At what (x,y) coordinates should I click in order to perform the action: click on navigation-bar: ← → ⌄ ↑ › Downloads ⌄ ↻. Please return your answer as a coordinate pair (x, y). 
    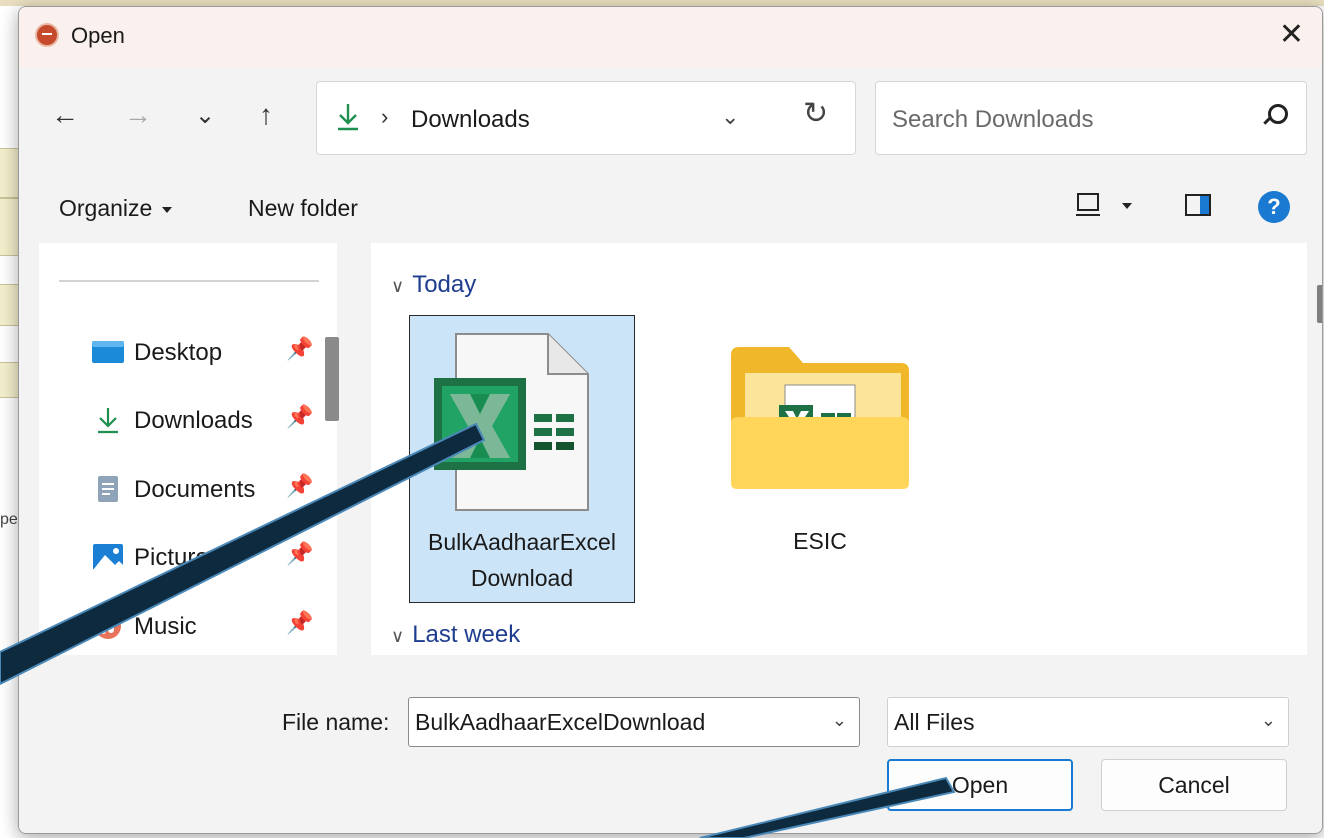
    Looking at the image, I should click on (670, 122).